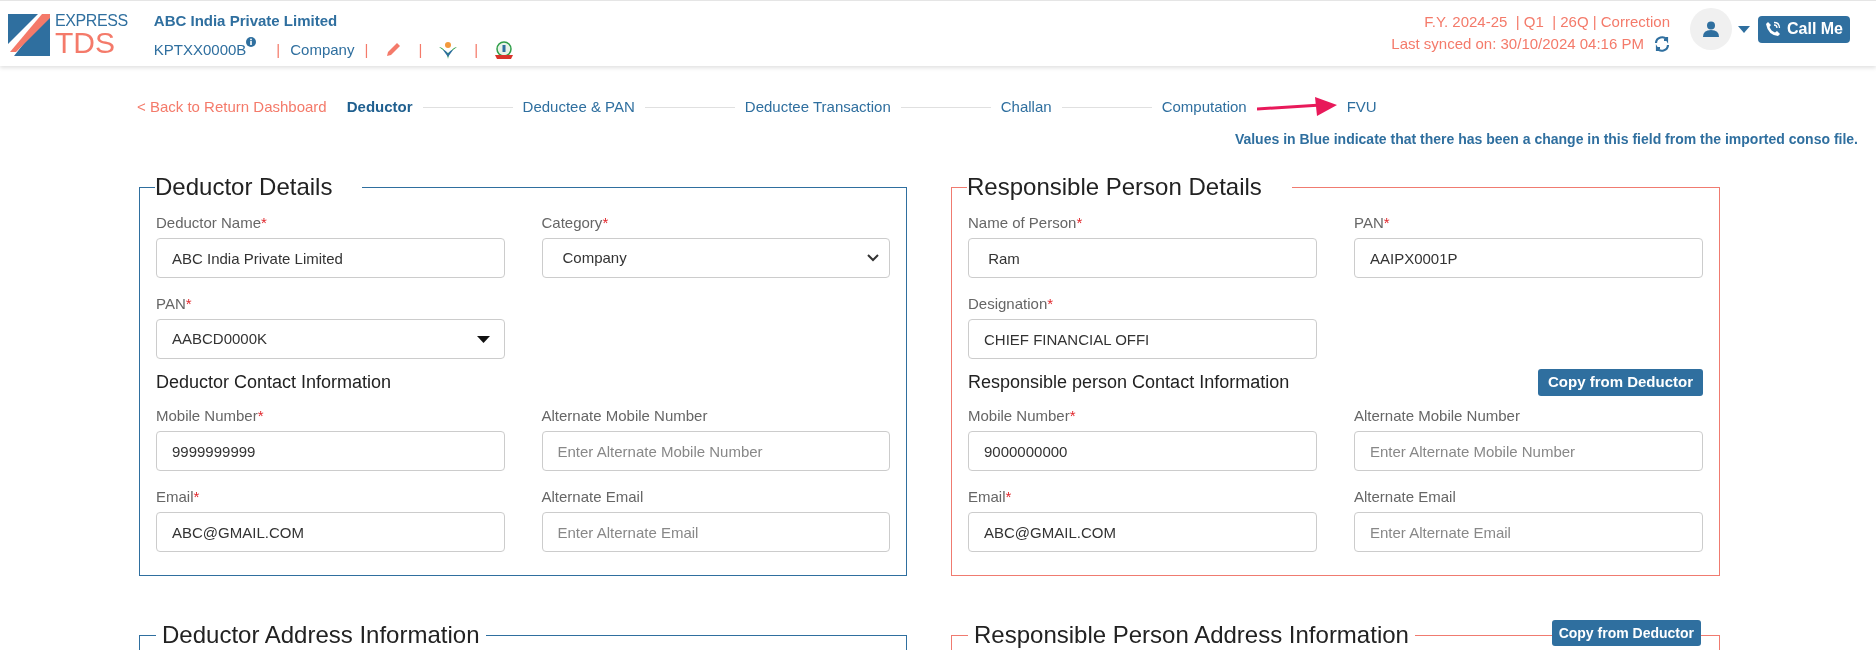  I want to click on field-label: Name of Person*, so click(1026, 222).